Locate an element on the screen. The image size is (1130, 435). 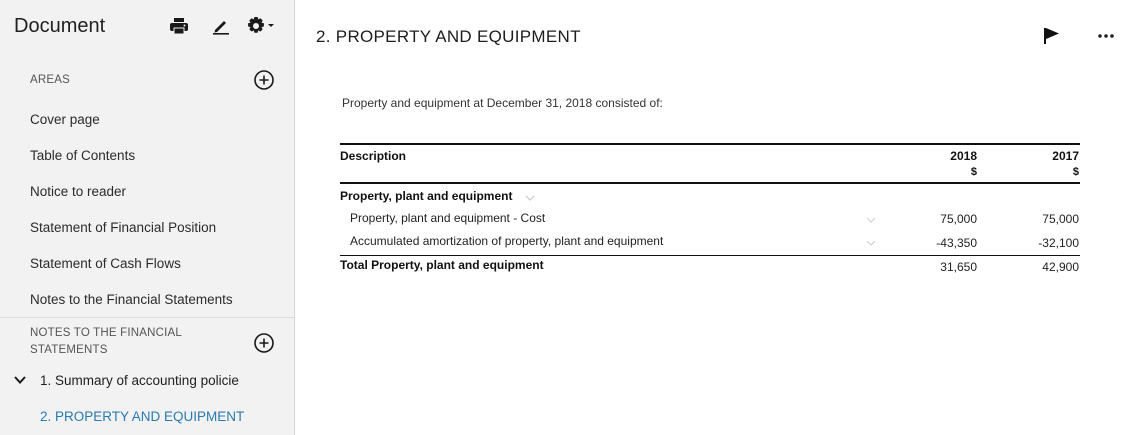
sidebar-item-cover-page: Cover page is located at coordinates (65, 119).